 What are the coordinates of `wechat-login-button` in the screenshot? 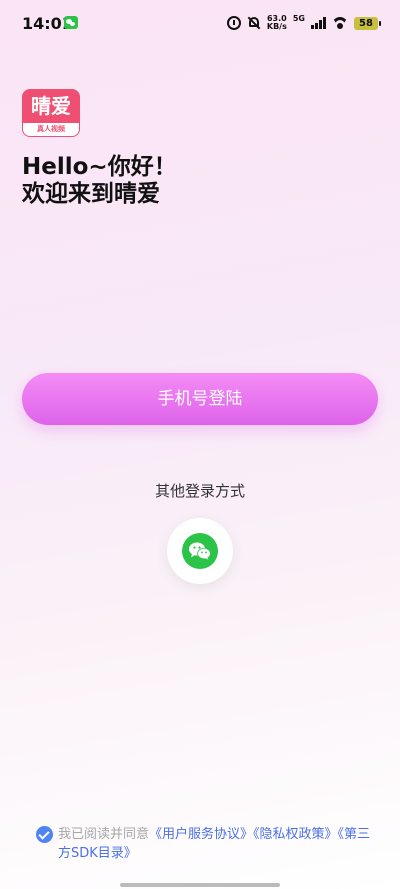 It's located at (200, 551).